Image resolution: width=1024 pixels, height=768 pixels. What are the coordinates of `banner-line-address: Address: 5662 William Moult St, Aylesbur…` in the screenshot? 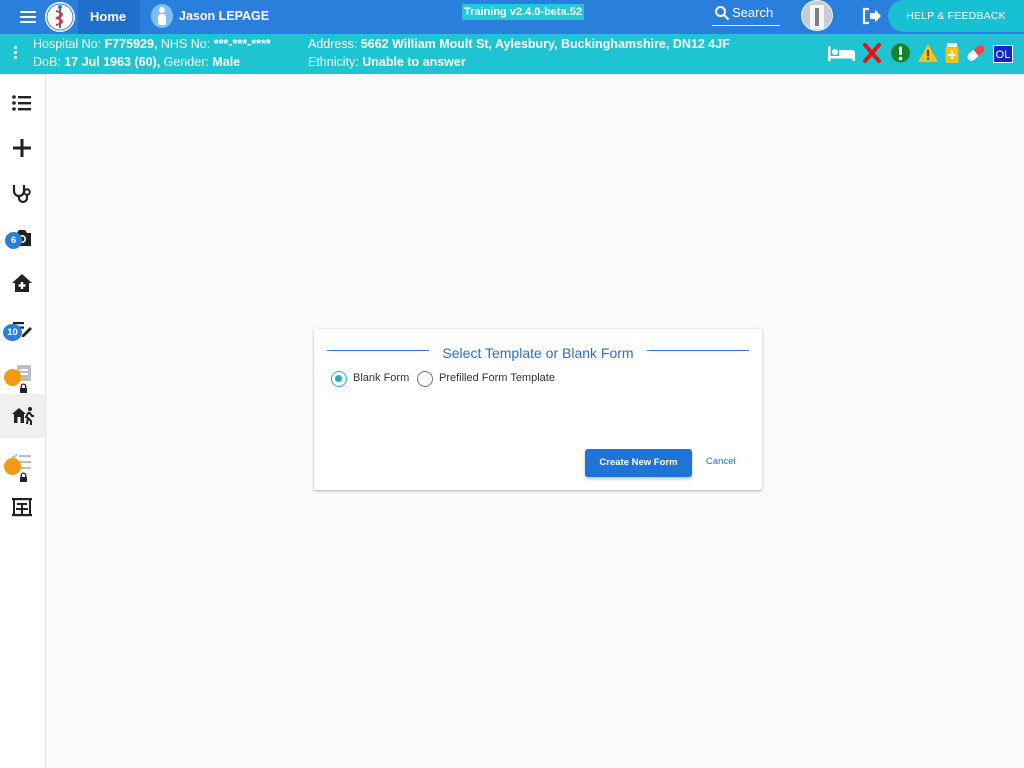 It's located at (519, 44).